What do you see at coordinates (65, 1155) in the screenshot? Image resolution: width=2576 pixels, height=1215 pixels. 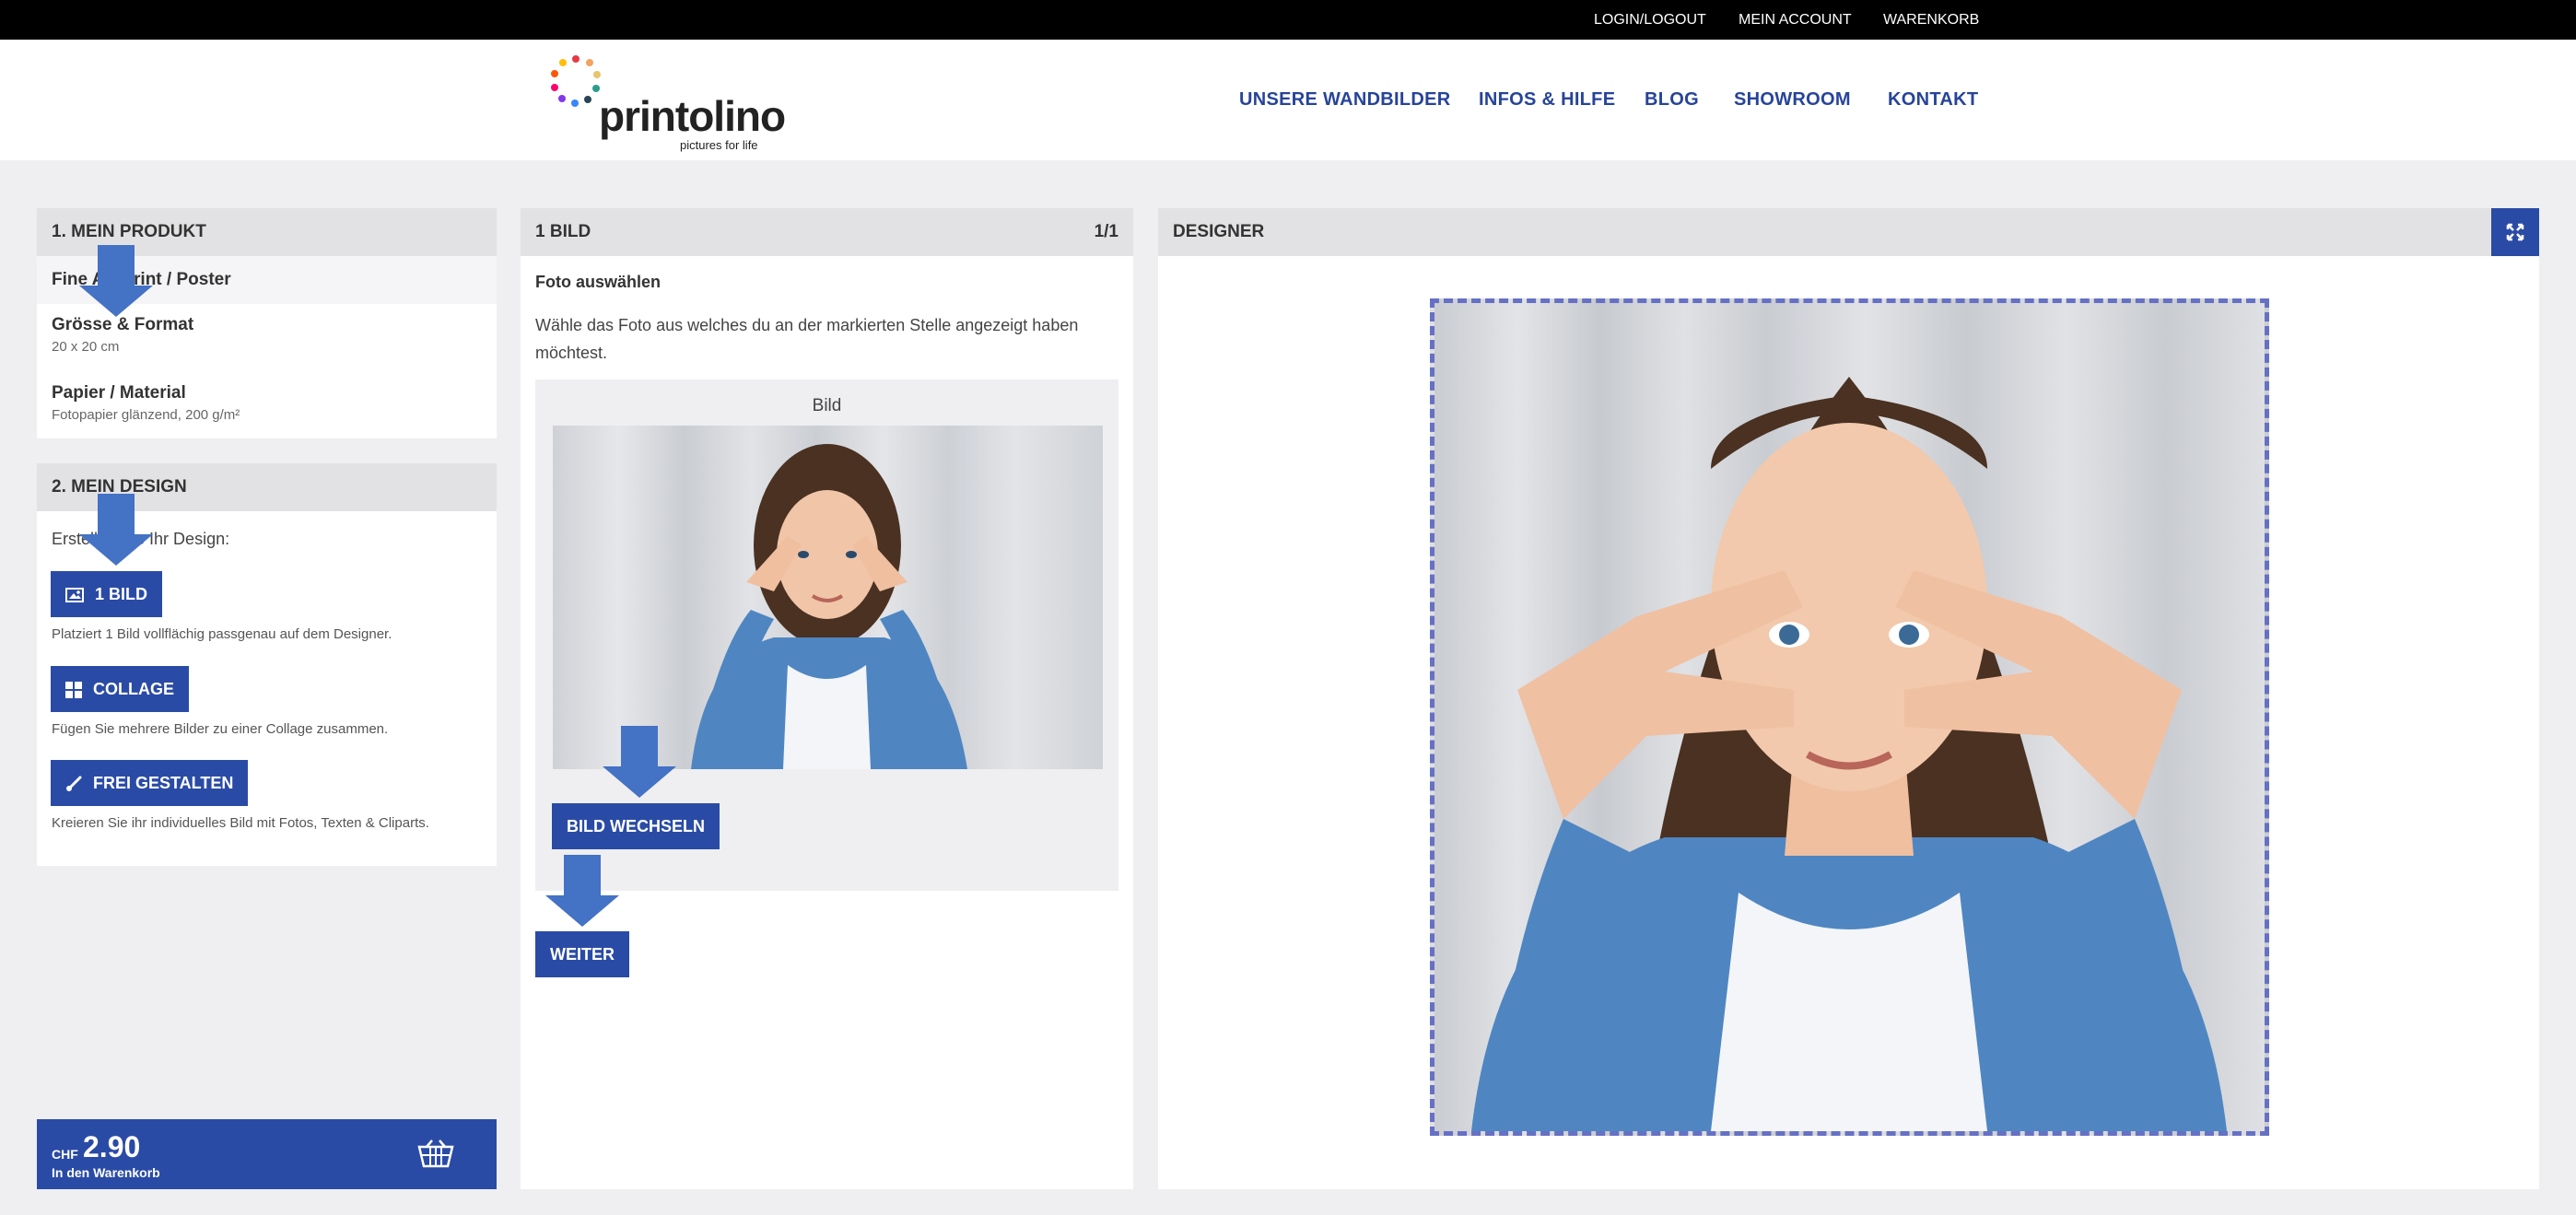 I see `price-currency: CHF` at bounding box center [65, 1155].